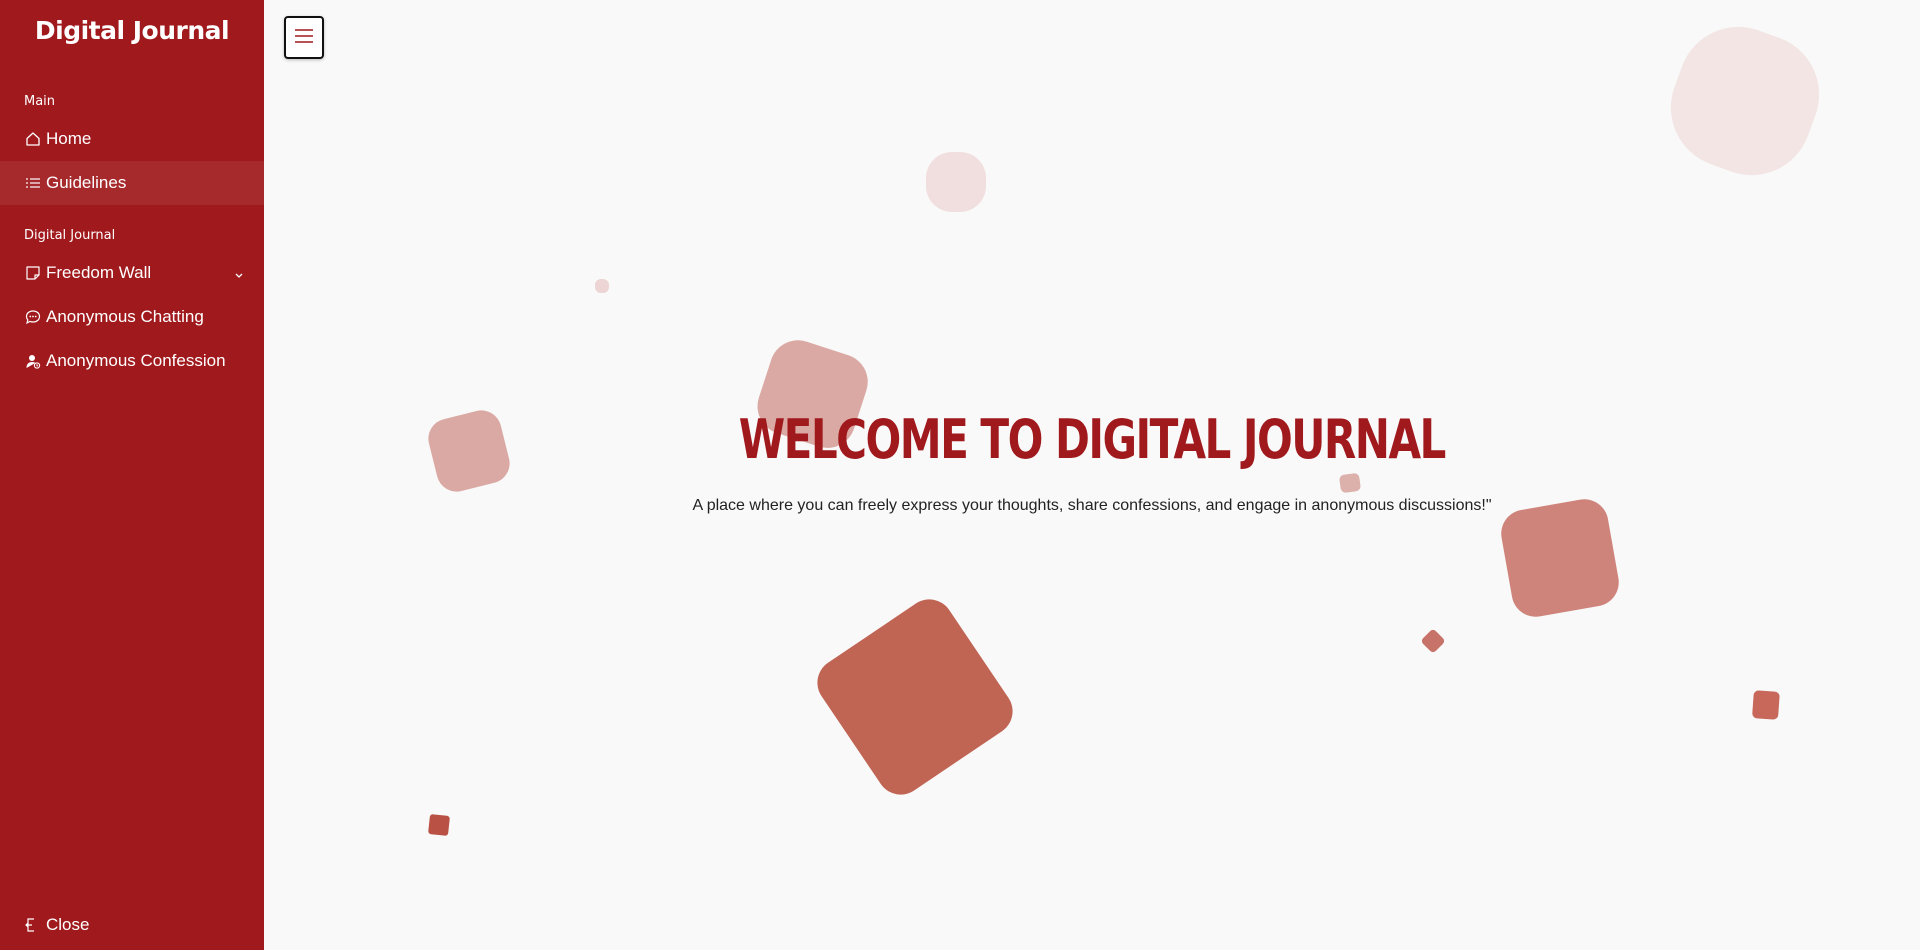  I want to click on section-label-digital-journal: Digital Journal, so click(70, 235).